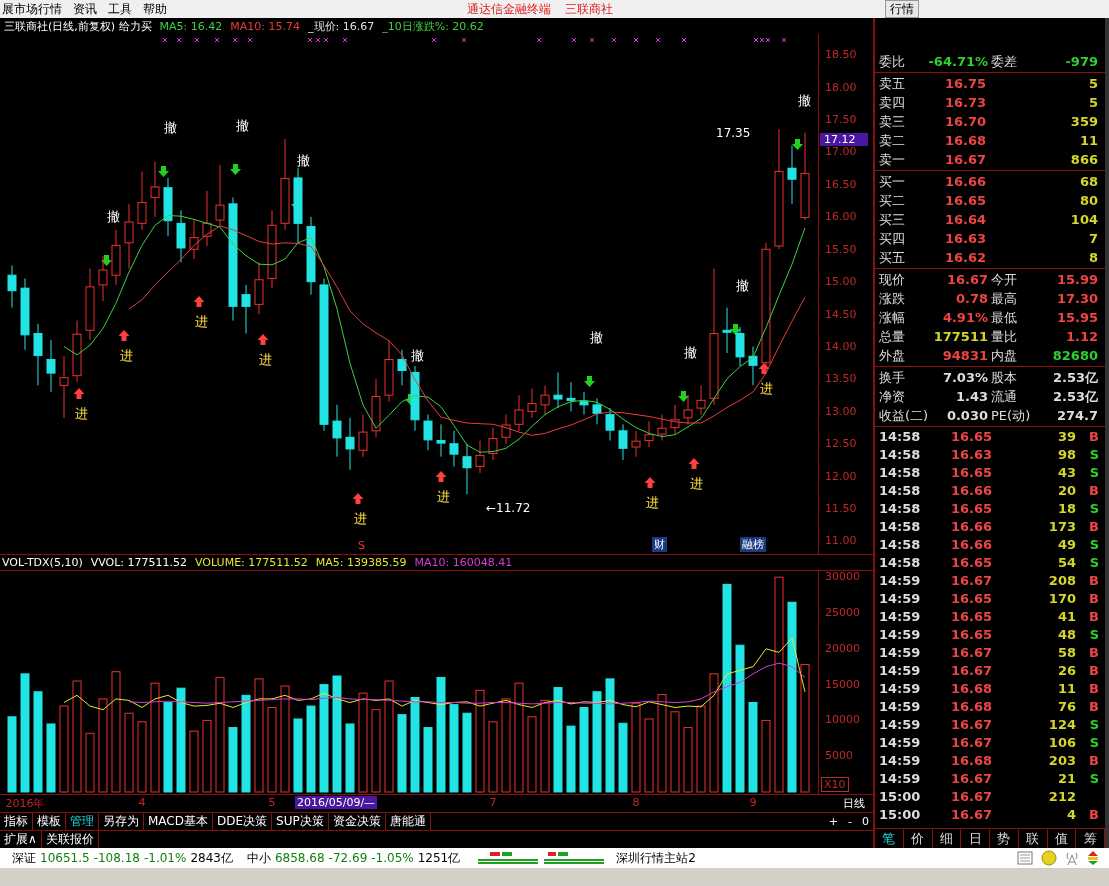 The width and height of the screenshot is (1109, 886). What do you see at coordinates (842, 684) in the screenshot?
I see `volume-tick: 15000` at bounding box center [842, 684].